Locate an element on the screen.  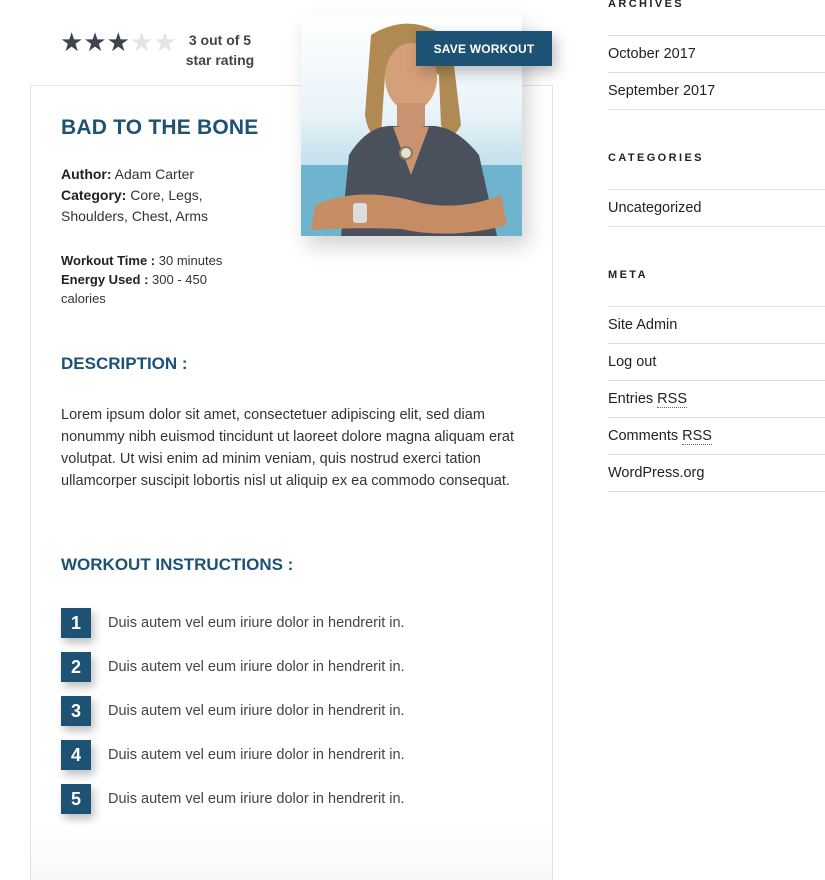
energy-line: Energy Used : 300 - 450 calories is located at coordinates (146, 289).